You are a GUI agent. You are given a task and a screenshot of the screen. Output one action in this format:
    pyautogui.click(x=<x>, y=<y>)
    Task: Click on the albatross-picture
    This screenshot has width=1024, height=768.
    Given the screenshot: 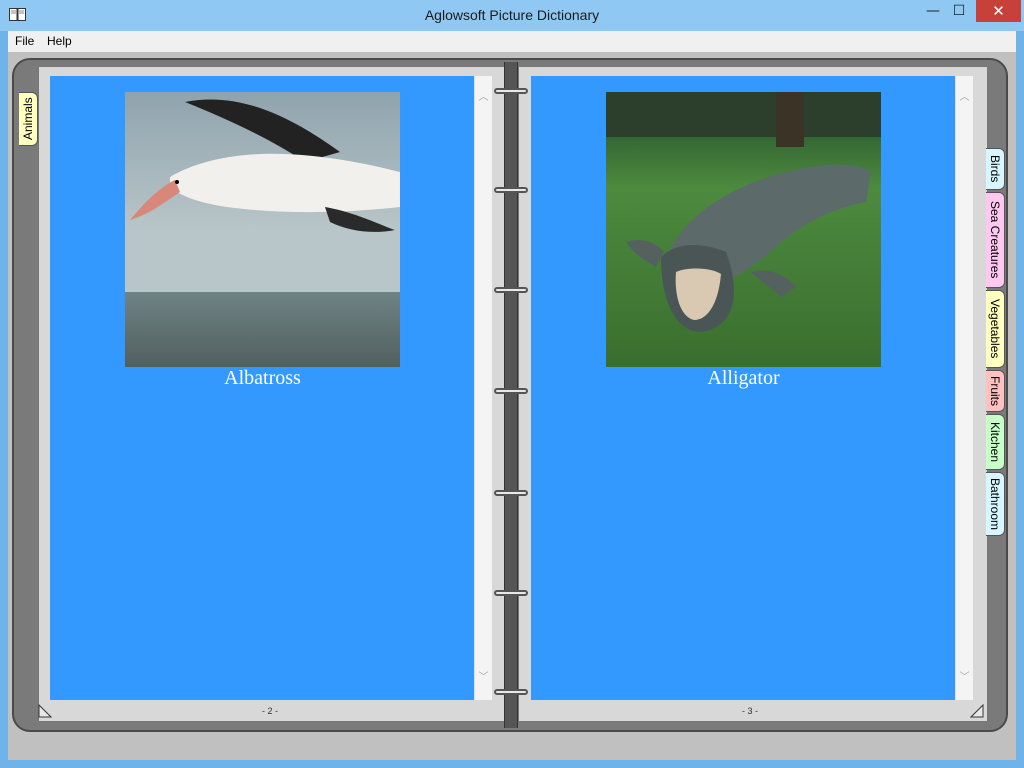 What is the action you would take?
    pyautogui.click(x=262, y=229)
    